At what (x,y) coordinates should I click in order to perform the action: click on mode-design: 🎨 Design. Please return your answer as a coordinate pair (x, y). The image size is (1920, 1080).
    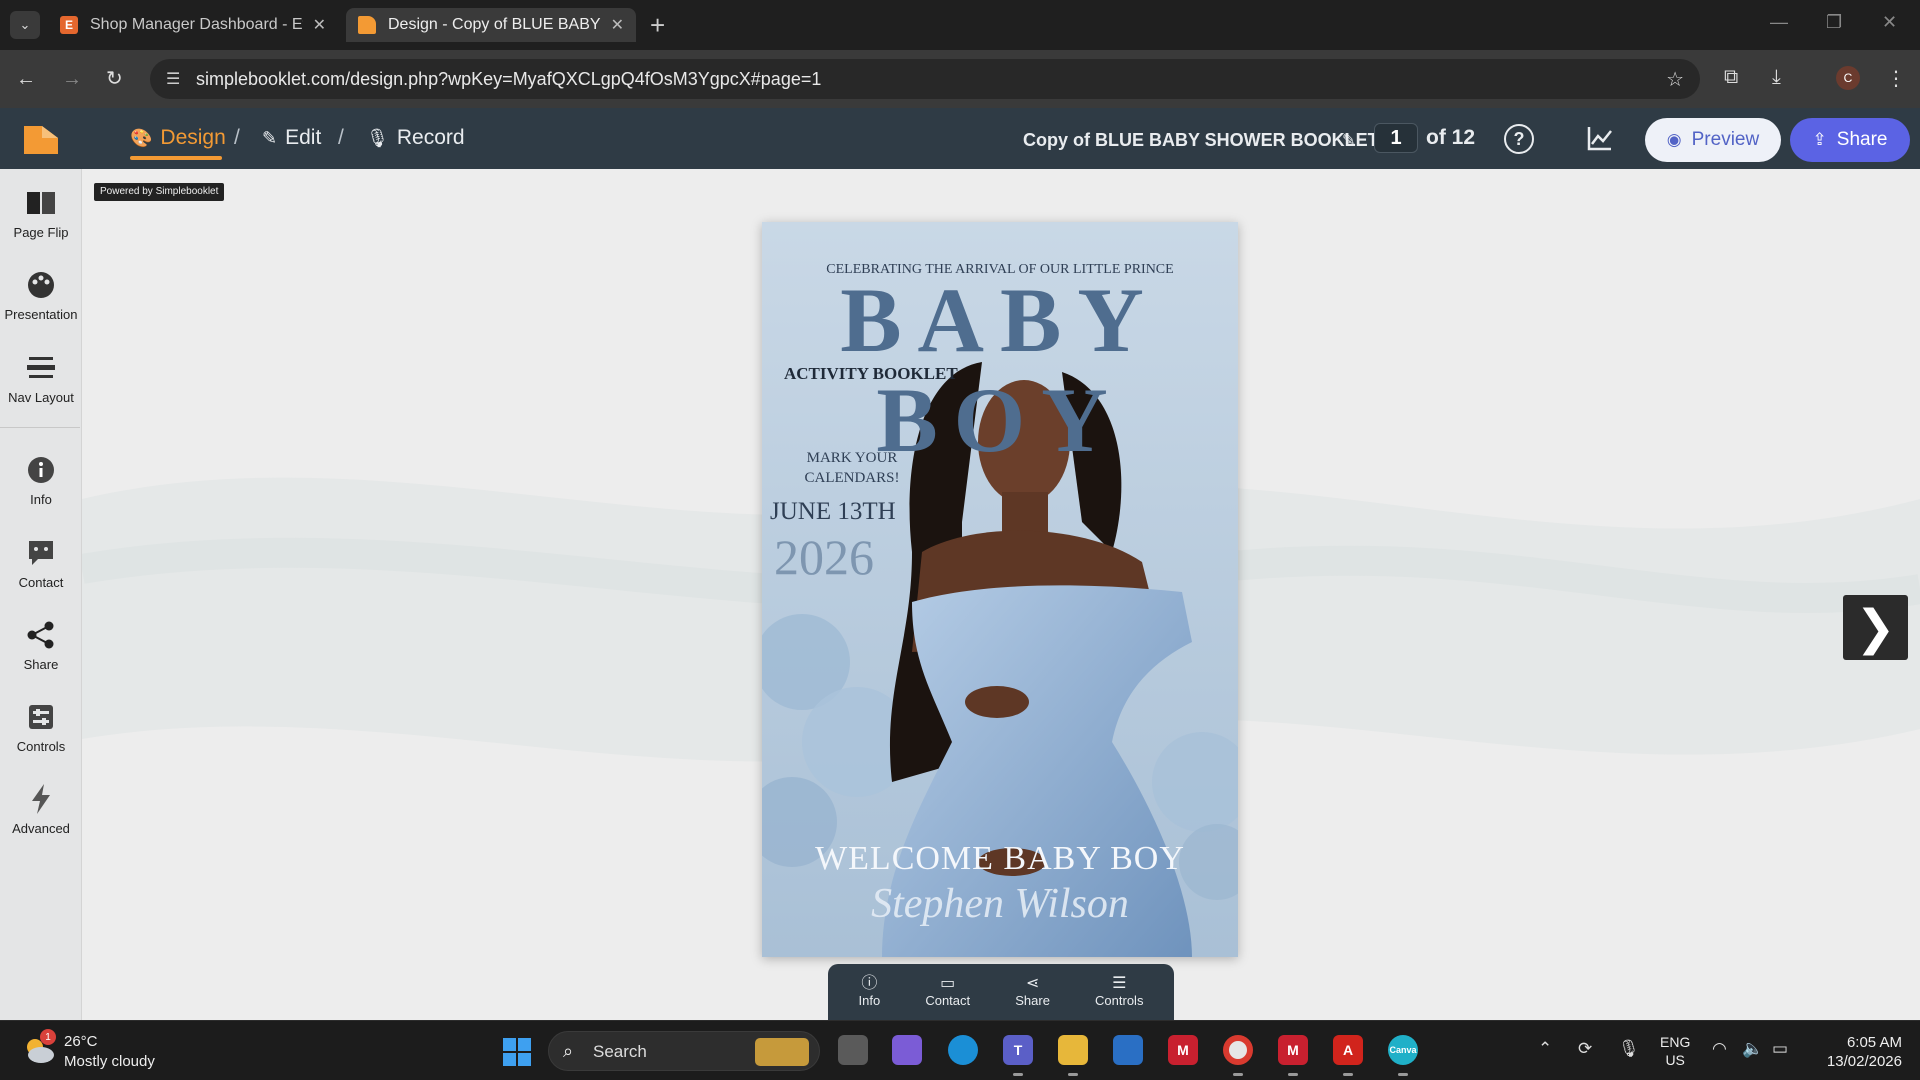
    Looking at the image, I should click on (178, 138).